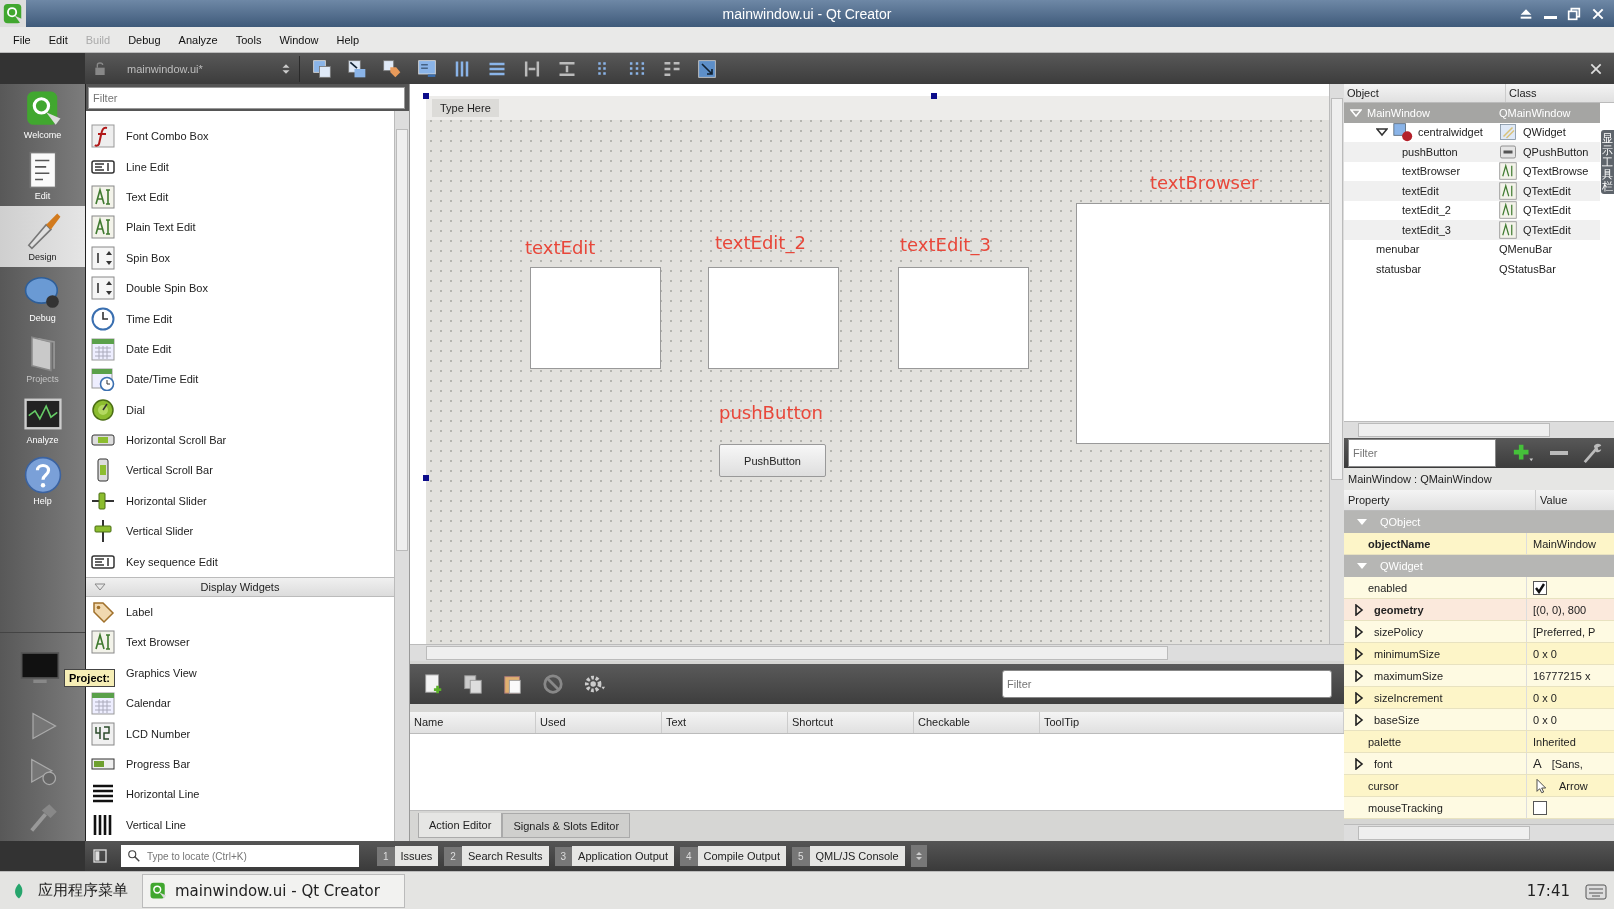 Image resolution: width=1614 pixels, height=909 pixels. I want to click on column-header: Used, so click(599, 722).